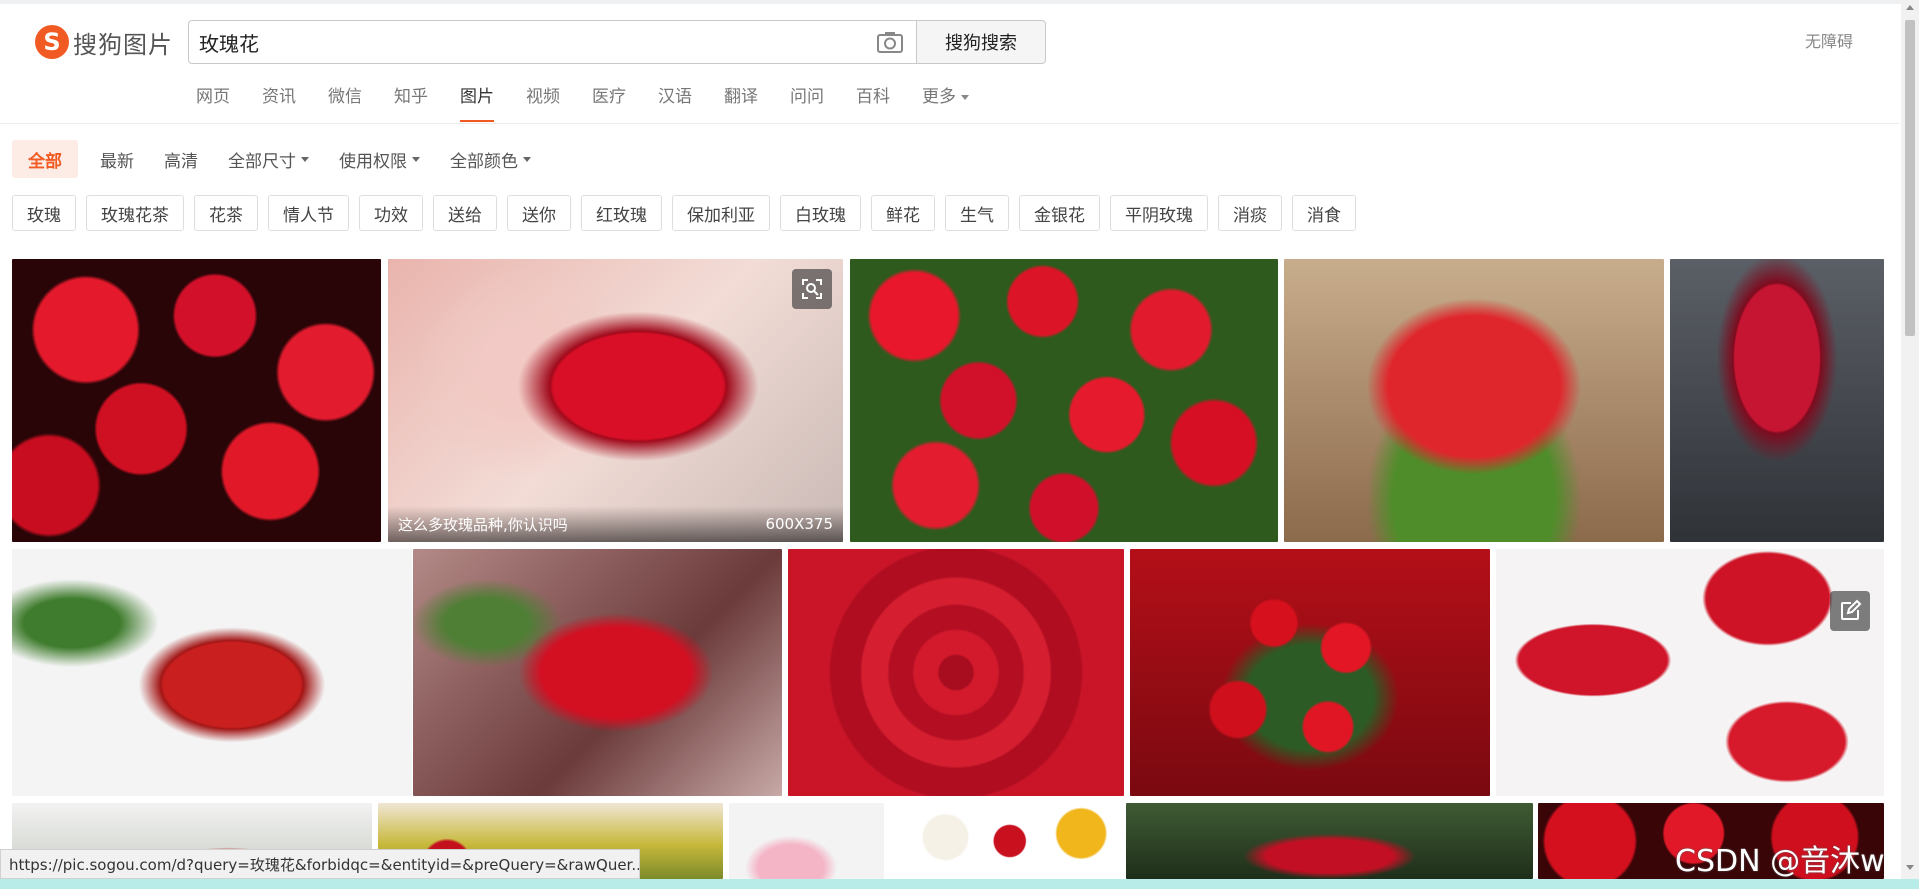  What do you see at coordinates (615, 524) in the screenshot?
I see `image-caption: 这么多玫瑰品种,你认识吗 600X375` at bounding box center [615, 524].